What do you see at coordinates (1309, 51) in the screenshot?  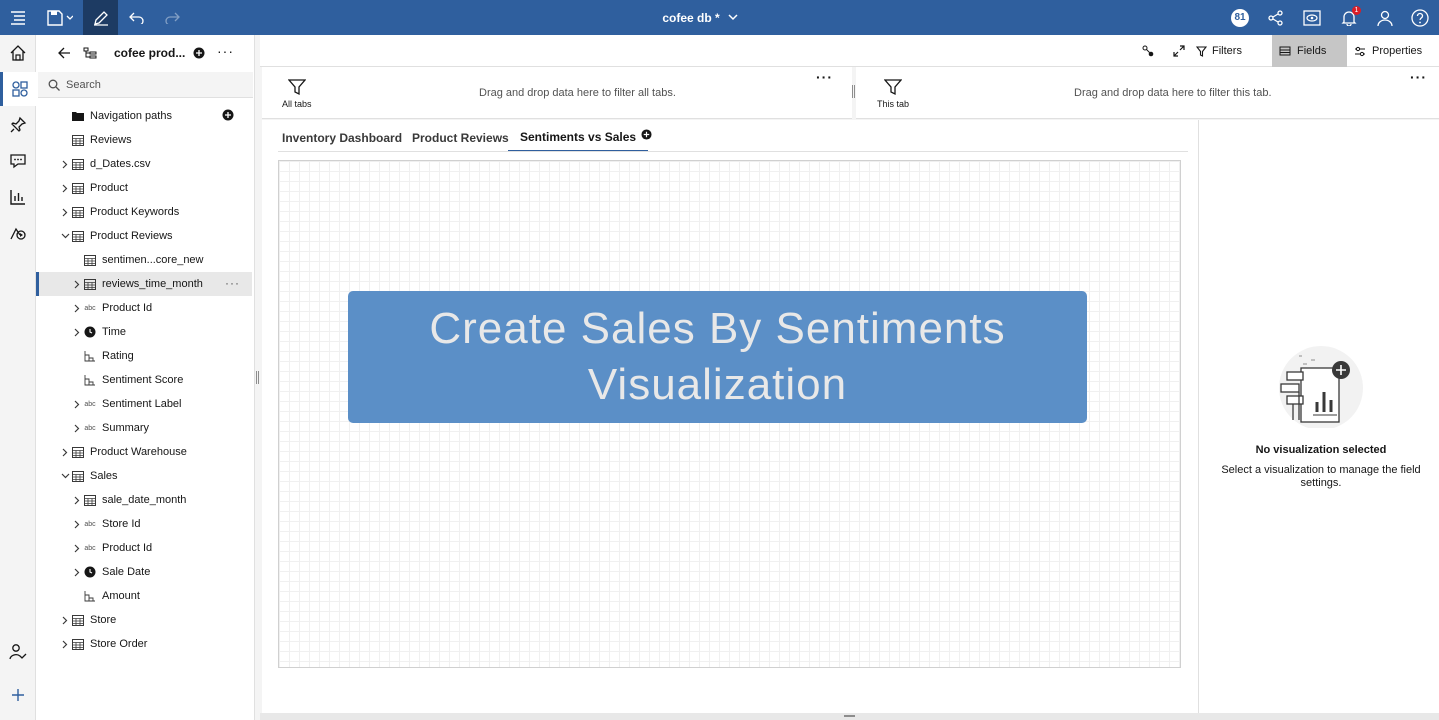 I see `fields-button: Fields` at bounding box center [1309, 51].